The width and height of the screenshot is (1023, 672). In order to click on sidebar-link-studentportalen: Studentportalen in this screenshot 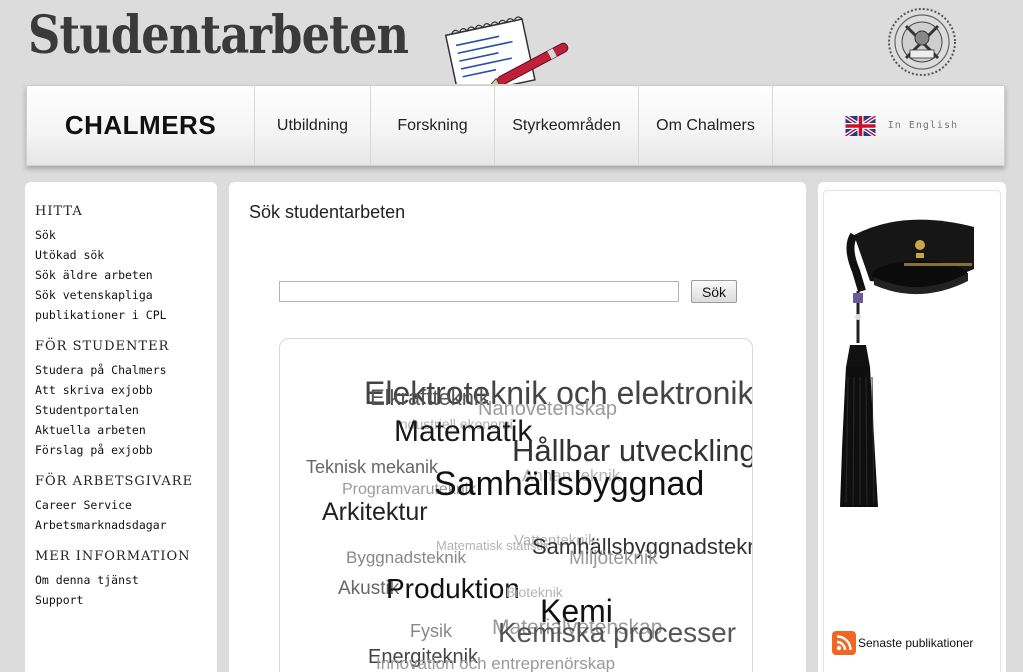, I will do `click(121, 410)`.